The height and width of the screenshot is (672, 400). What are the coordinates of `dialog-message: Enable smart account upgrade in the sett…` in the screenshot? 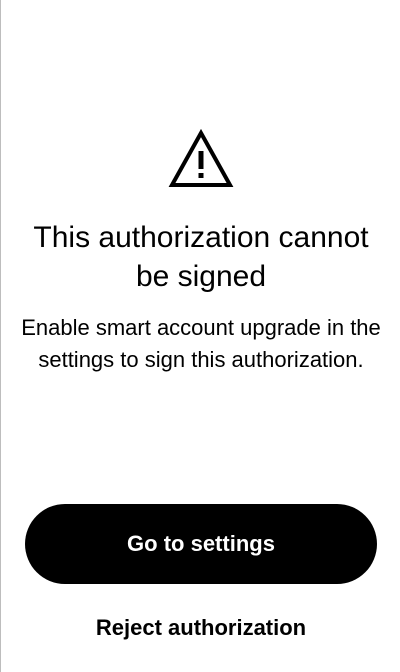 It's located at (201, 343).